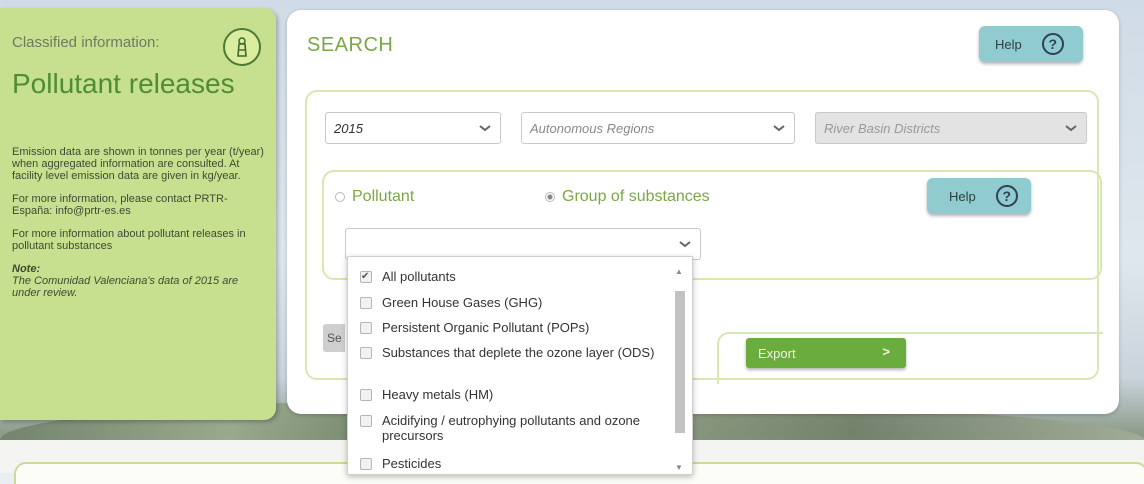 This screenshot has width=1144, height=484. I want to click on factory-icon, so click(242, 47).